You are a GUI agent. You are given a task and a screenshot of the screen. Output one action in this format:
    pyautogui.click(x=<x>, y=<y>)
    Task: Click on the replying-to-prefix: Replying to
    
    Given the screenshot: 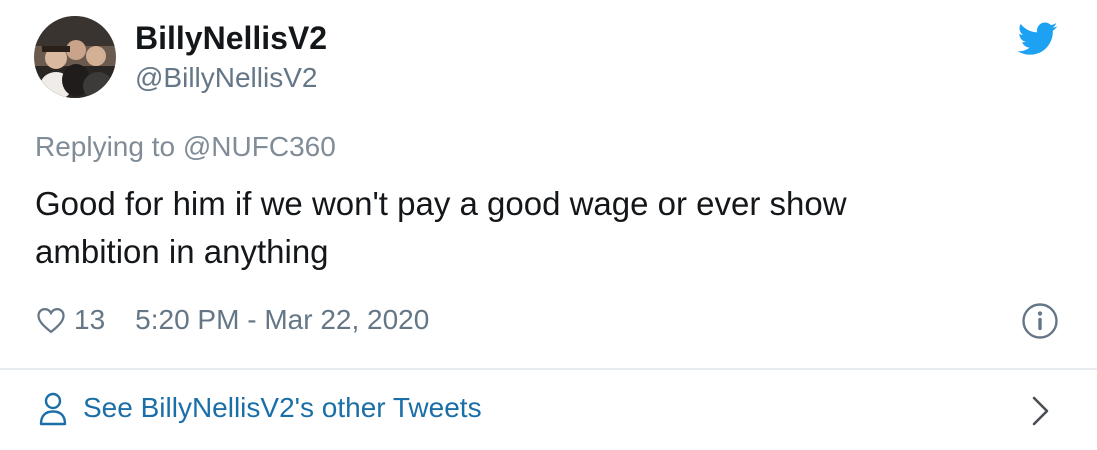 What is the action you would take?
    pyautogui.click(x=105, y=146)
    